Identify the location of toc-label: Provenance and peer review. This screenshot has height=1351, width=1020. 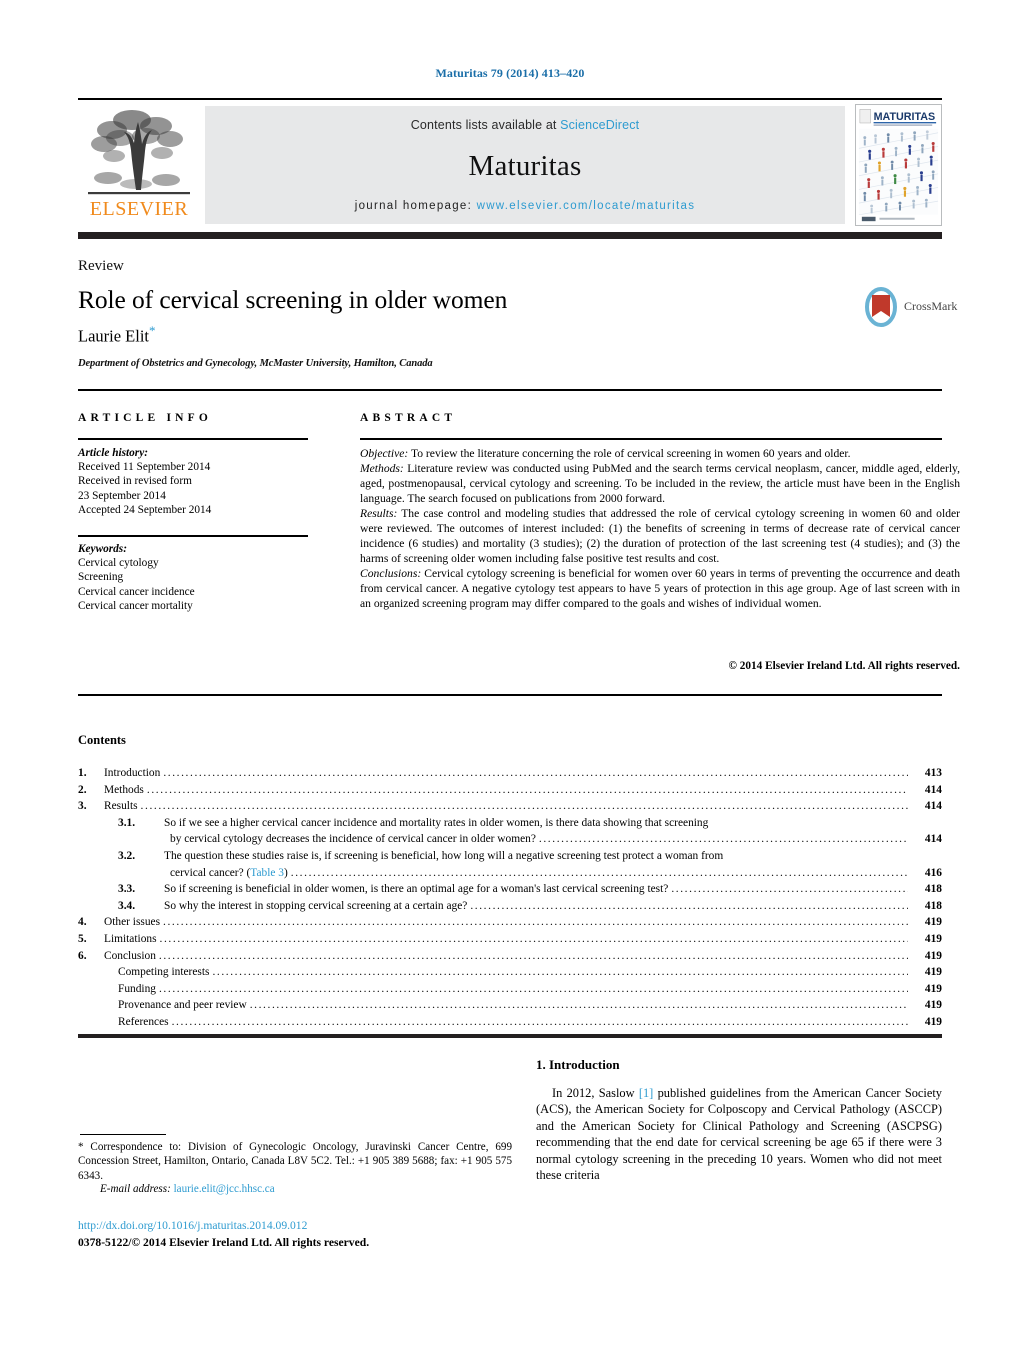
(182, 1005).